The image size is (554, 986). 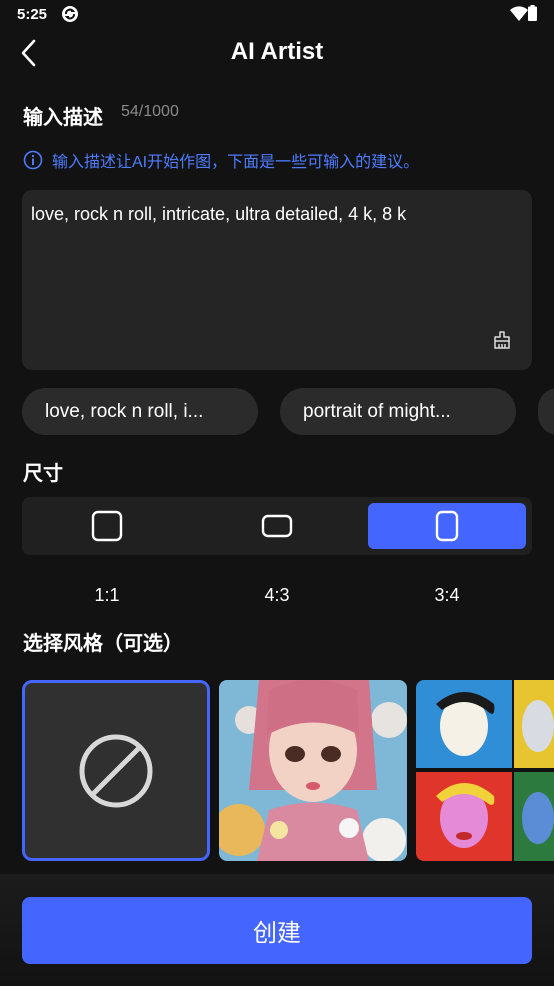 I want to click on size-selector, so click(x=277, y=526).